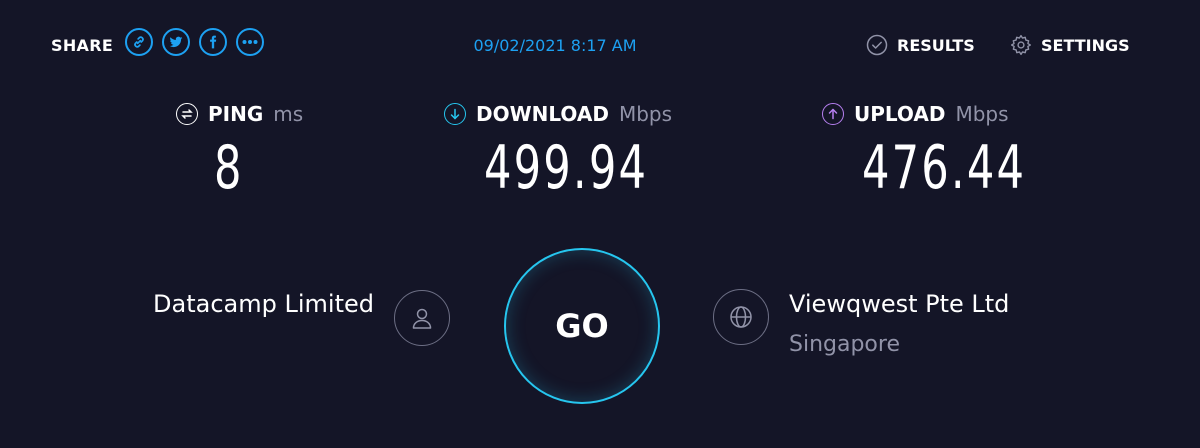  I want to click on gear-icon, so click(1020, 45).